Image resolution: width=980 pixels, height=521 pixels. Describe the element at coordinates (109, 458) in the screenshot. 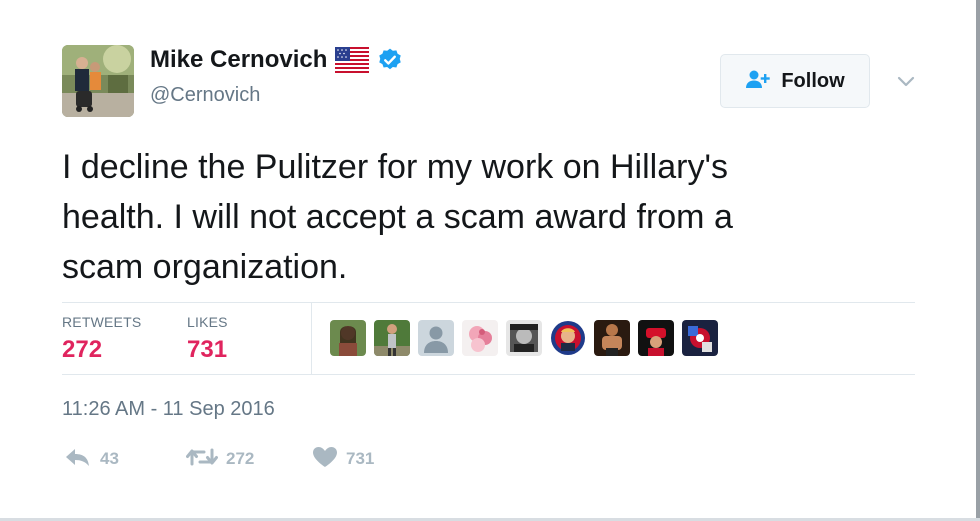

I see `reply-count: 43` at that location.